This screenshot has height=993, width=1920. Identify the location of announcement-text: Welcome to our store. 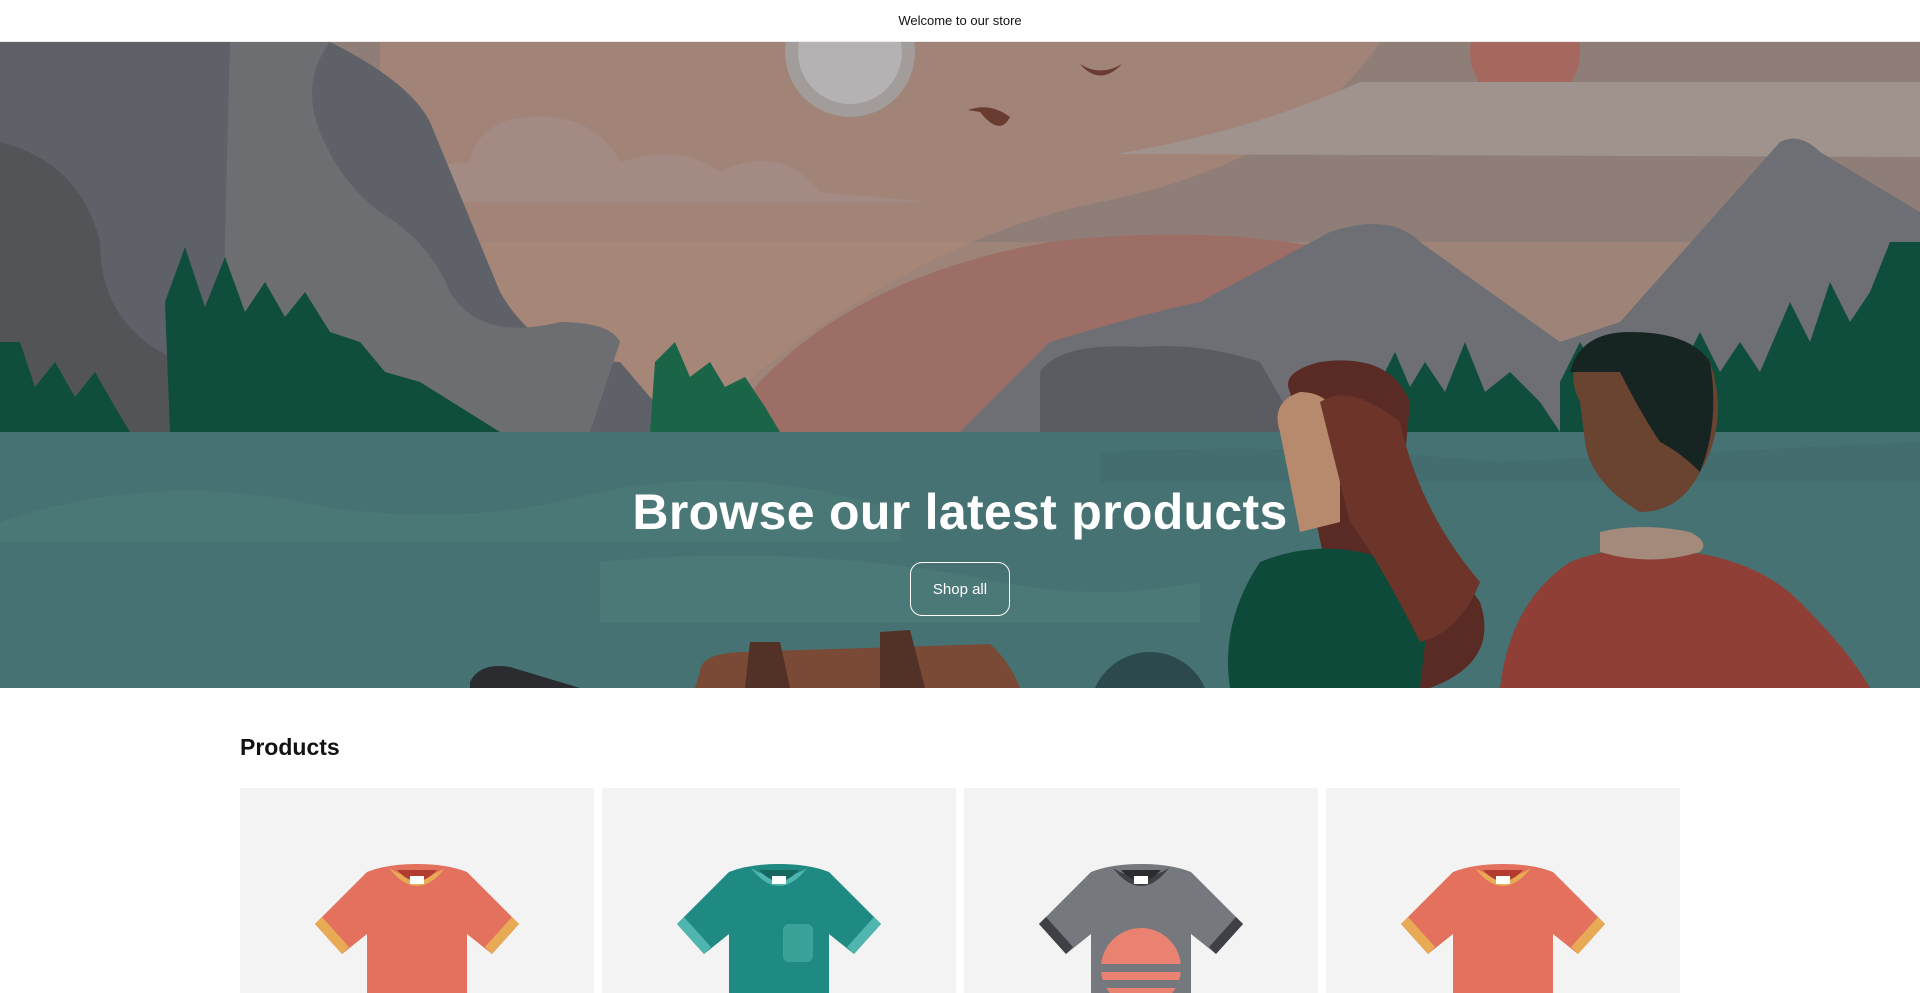
(960, 20).